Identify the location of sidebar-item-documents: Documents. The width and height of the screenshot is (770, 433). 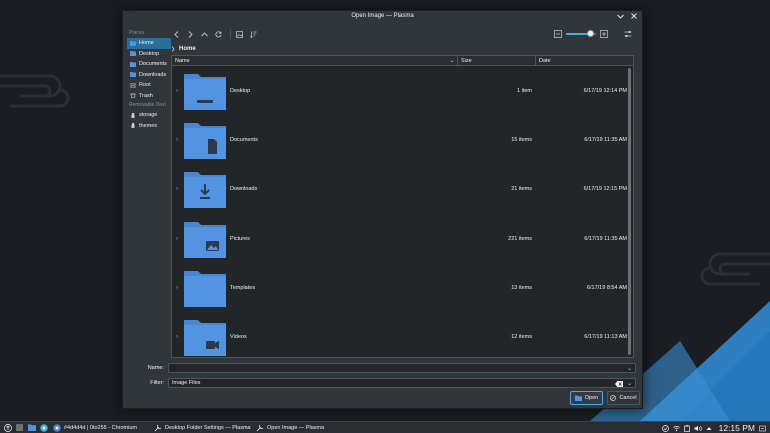
(149, 64).